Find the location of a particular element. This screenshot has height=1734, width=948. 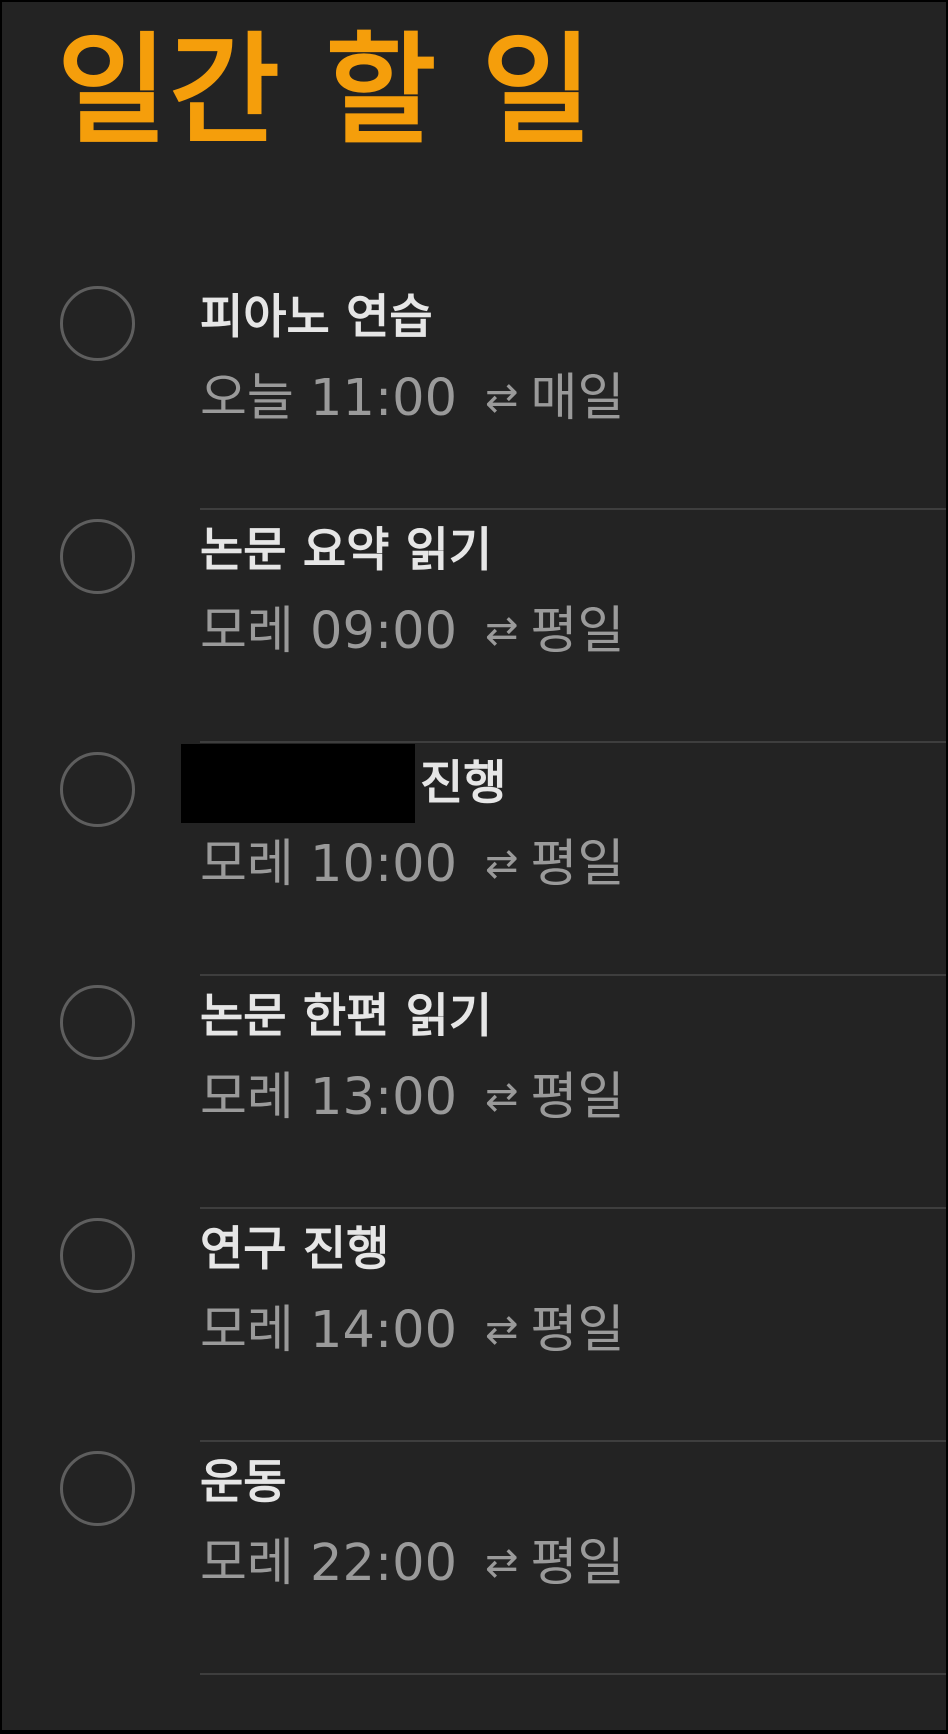

list-item: 운동 모레 22:00 ⇄ 평일 is located at coordinates (474, 1559).